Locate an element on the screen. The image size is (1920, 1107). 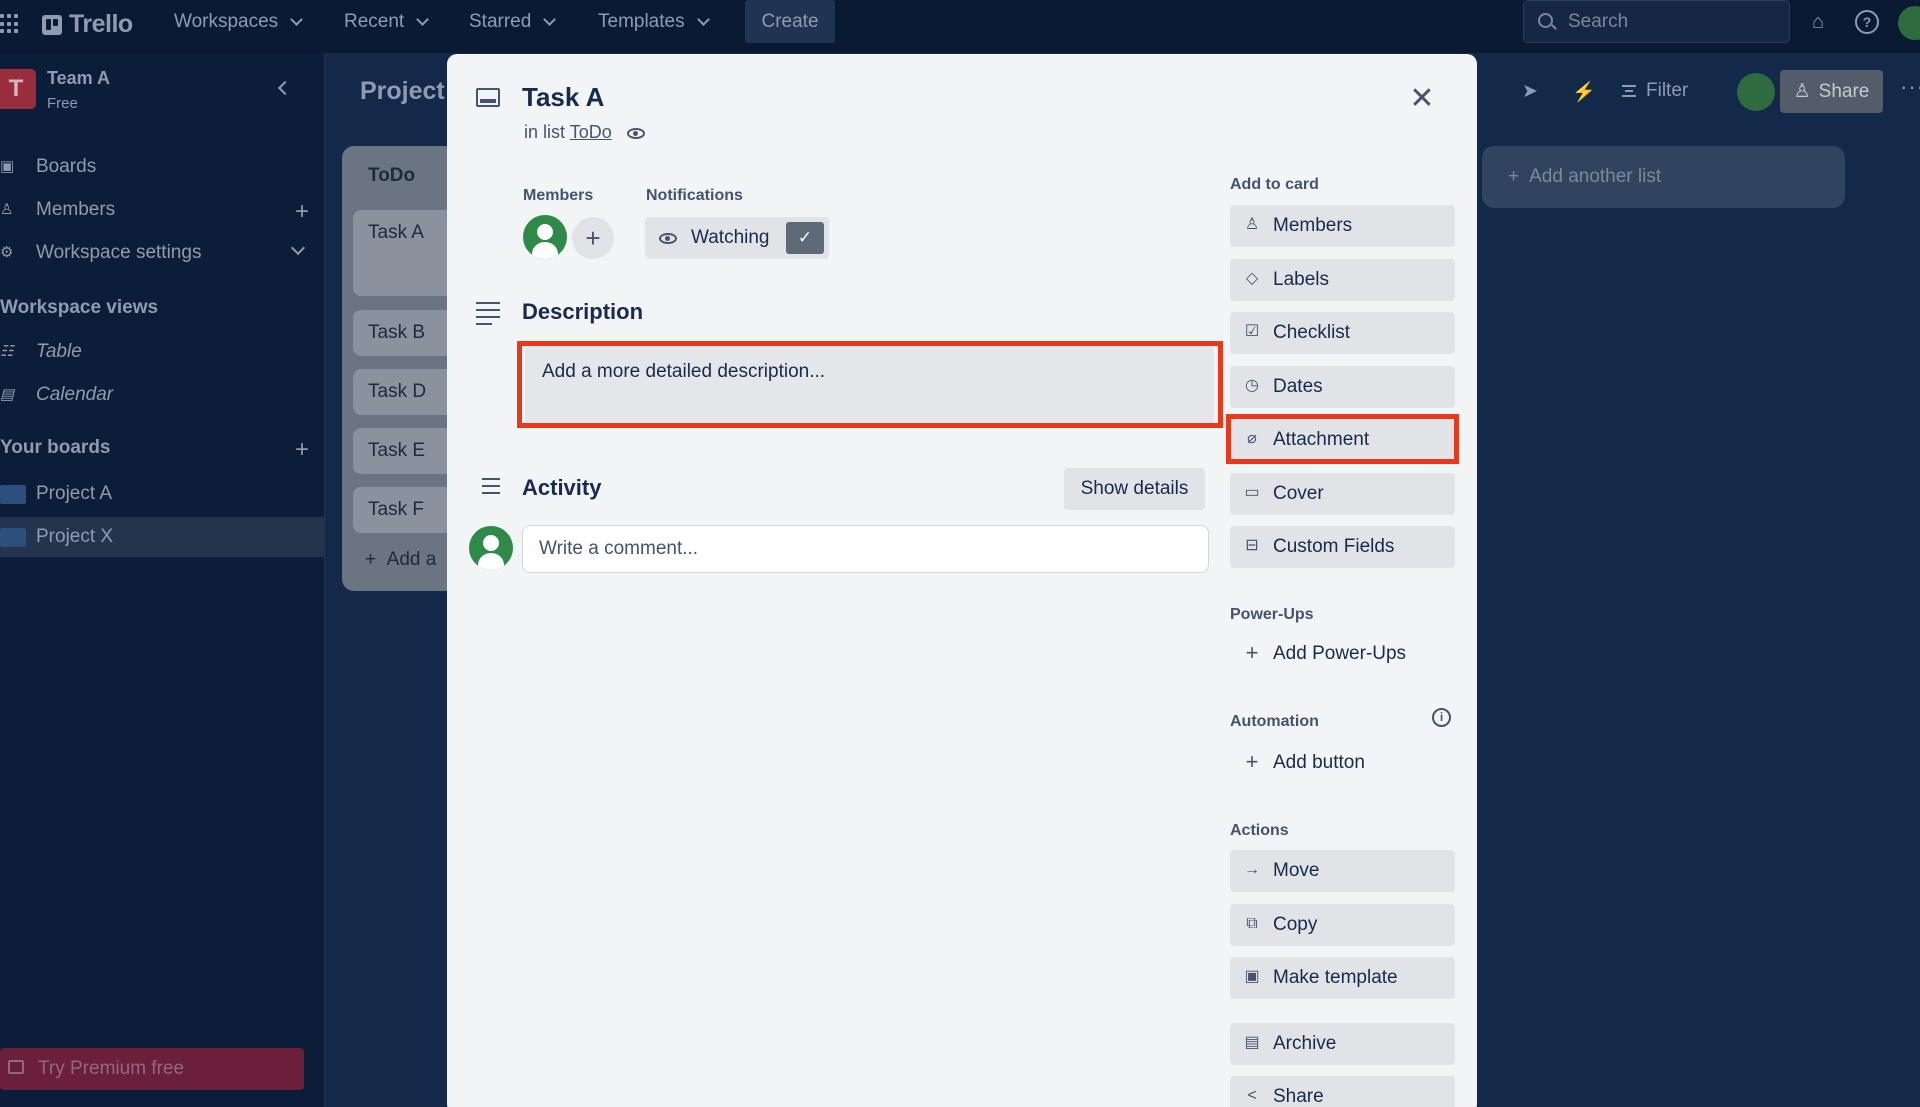
add-cover-button: ▭ Cover is located at coordinates (1342, 494).